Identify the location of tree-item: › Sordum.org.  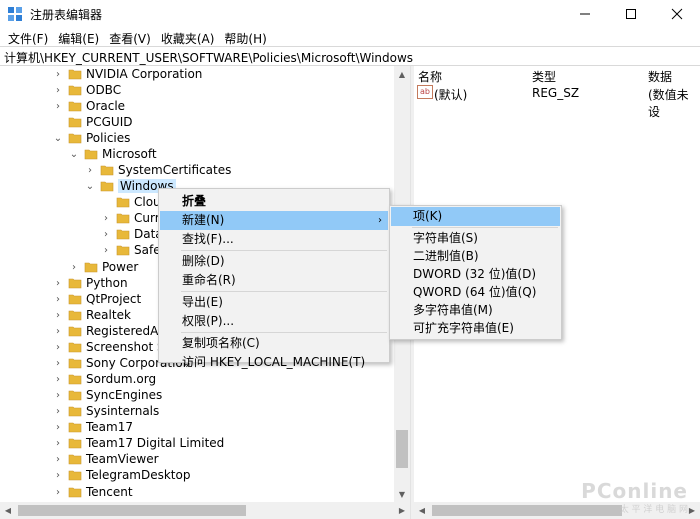
(104, 379).